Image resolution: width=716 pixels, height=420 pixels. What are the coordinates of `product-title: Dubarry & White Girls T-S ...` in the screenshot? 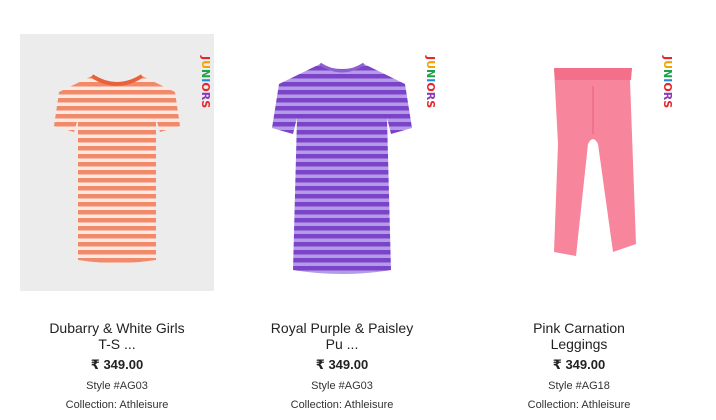 It's located at (117, 336).